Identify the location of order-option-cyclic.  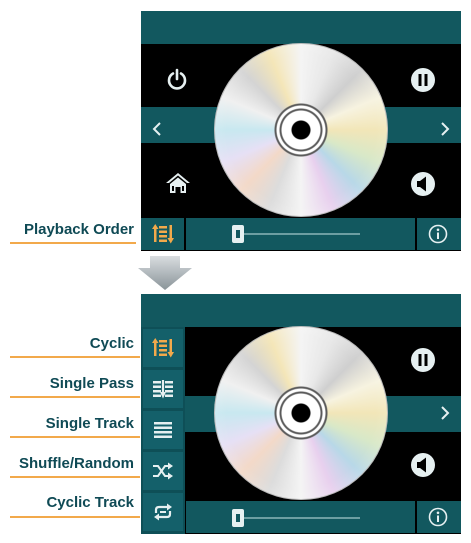
(163, 348).